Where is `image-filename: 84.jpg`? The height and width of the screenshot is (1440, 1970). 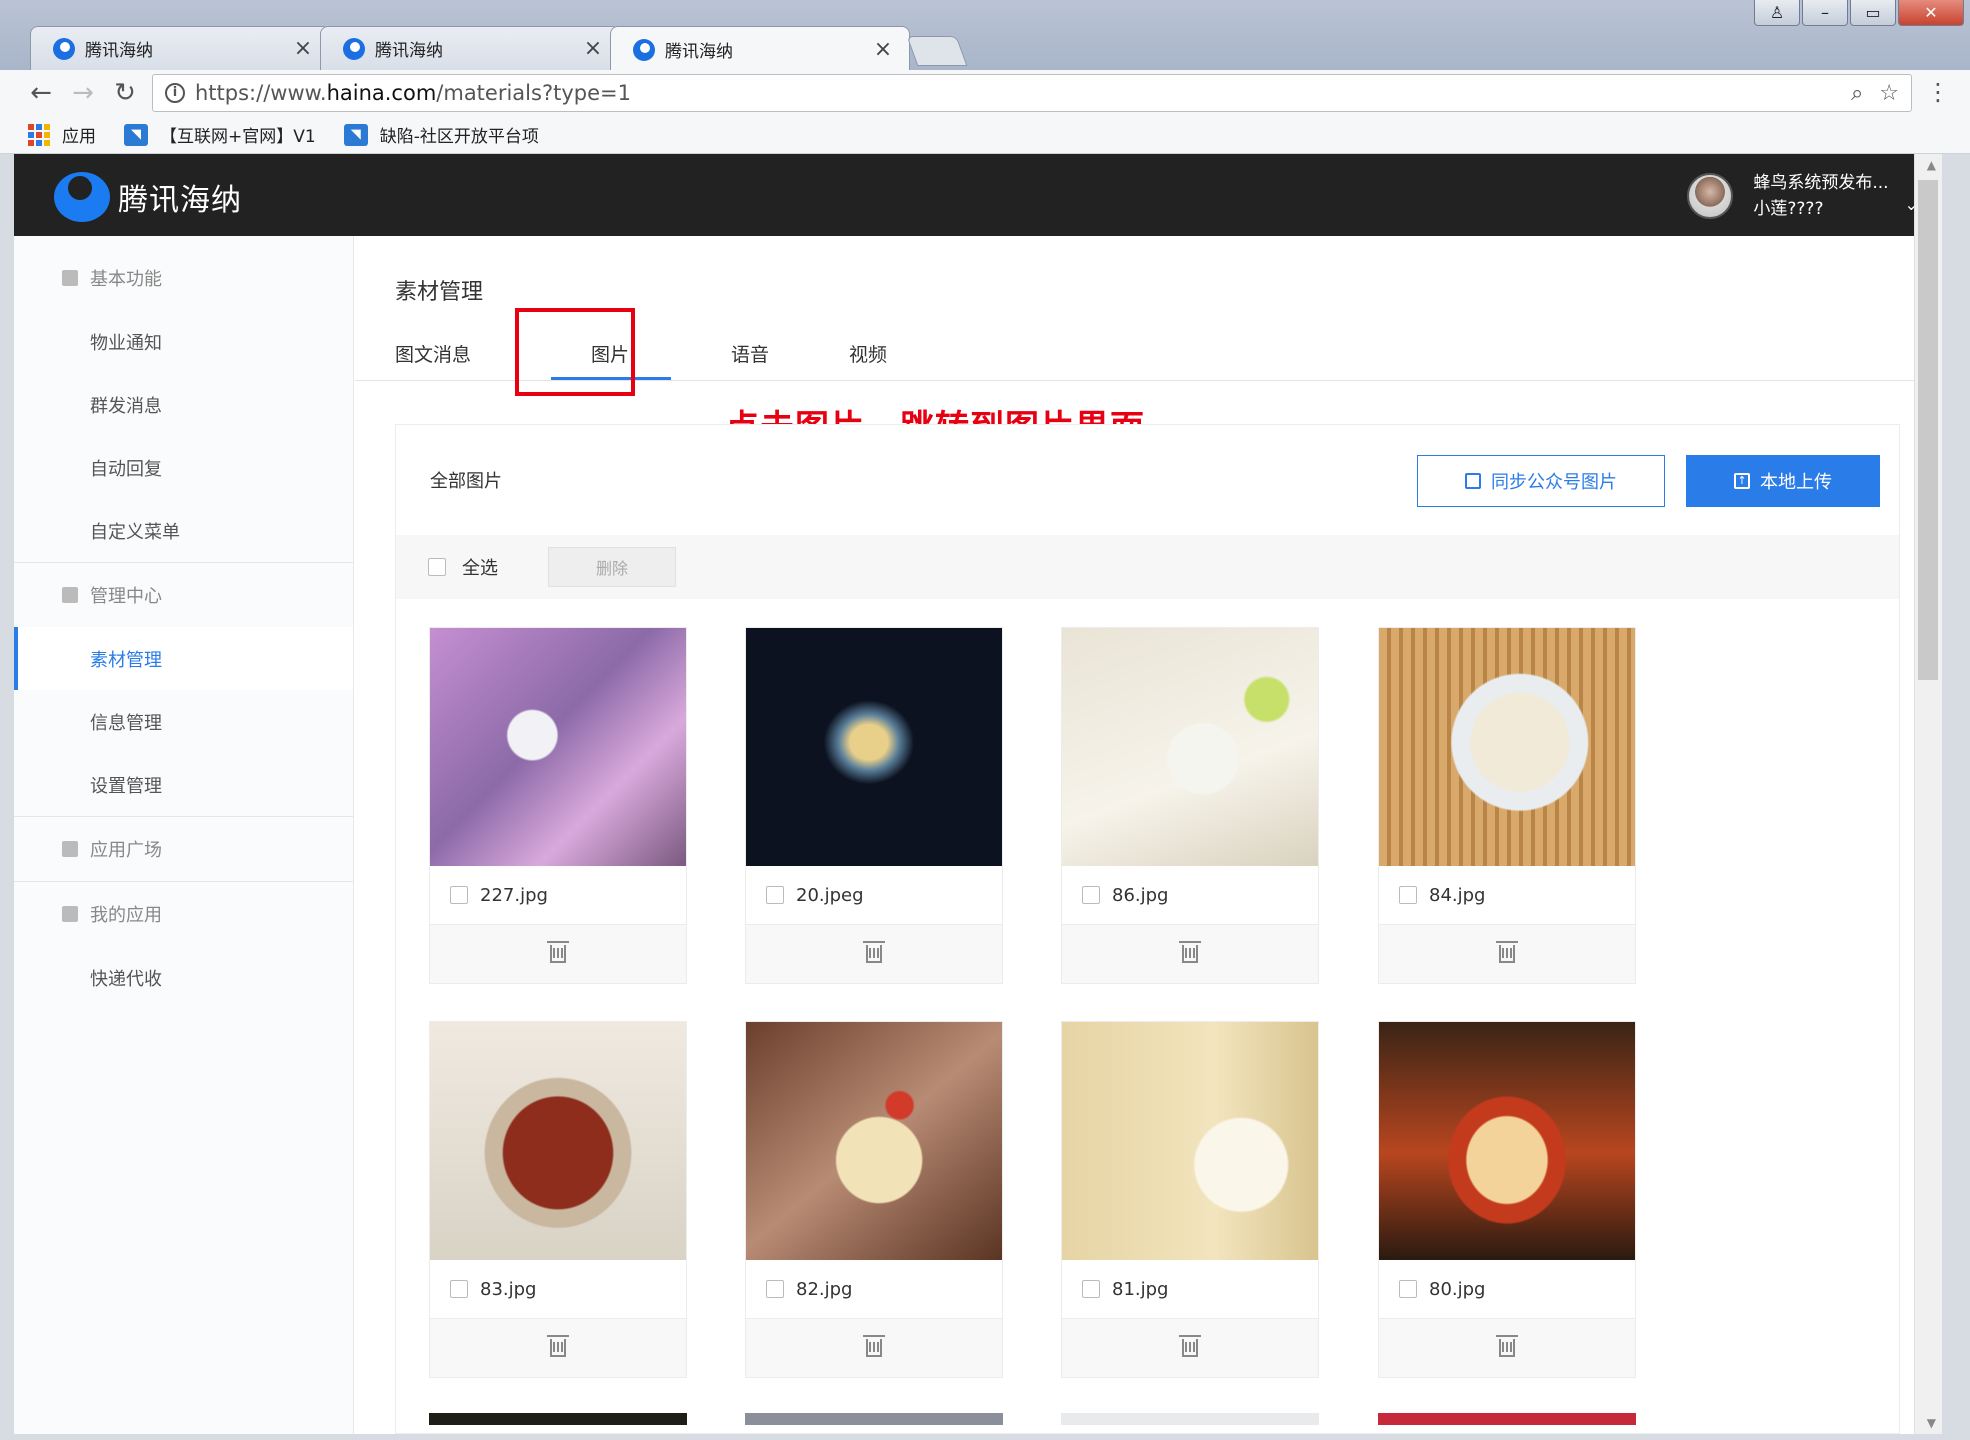 image-filename: 84.jpg is located at coordinates (1457, 895).